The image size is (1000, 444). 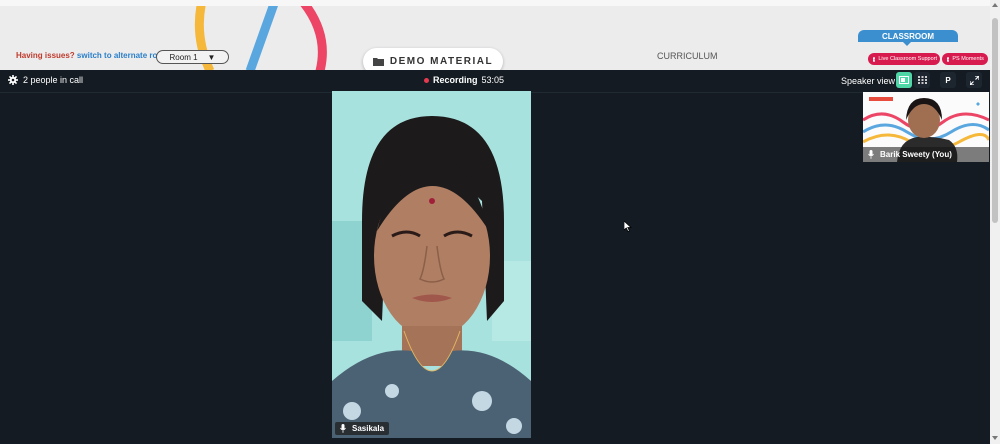 What do you see at coordinates (687, 56) in the screenshot?
I see `curriculum-tab: CURRICULUM` at bounding box center [687, 56].